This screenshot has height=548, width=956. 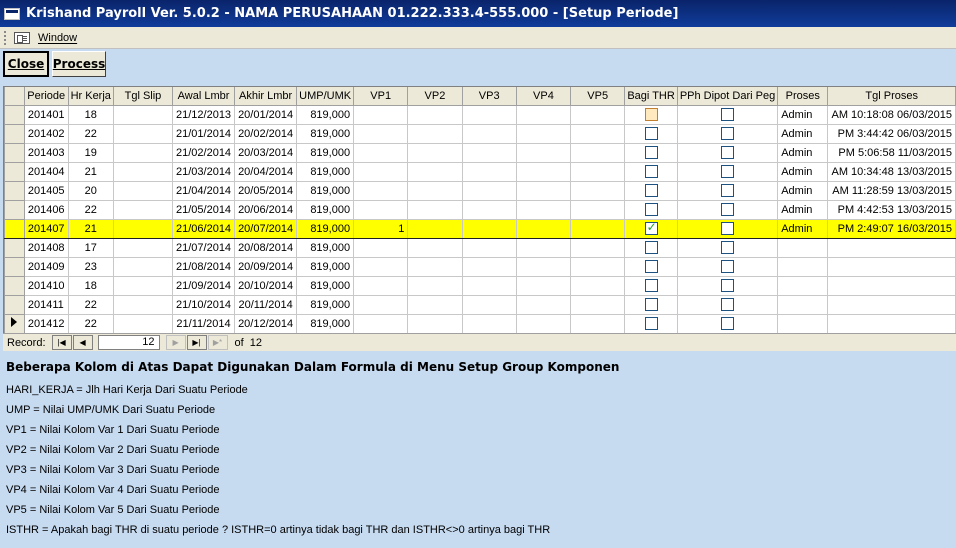 I want to click on app-window-icon, so click(x=12, y=13).